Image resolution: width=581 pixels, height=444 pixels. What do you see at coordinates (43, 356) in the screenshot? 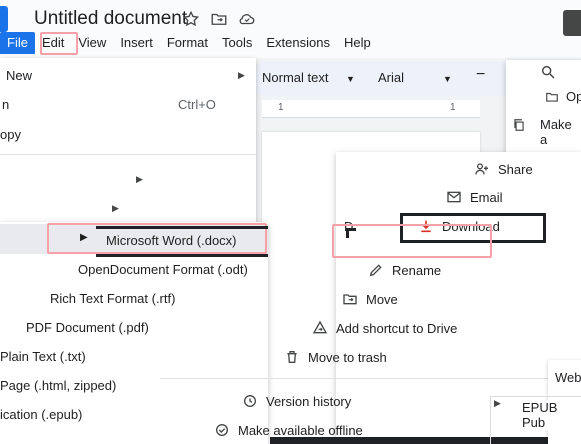
I see `download-txt-item: Plain Text (.txt)` at bounding box center [43, 356].